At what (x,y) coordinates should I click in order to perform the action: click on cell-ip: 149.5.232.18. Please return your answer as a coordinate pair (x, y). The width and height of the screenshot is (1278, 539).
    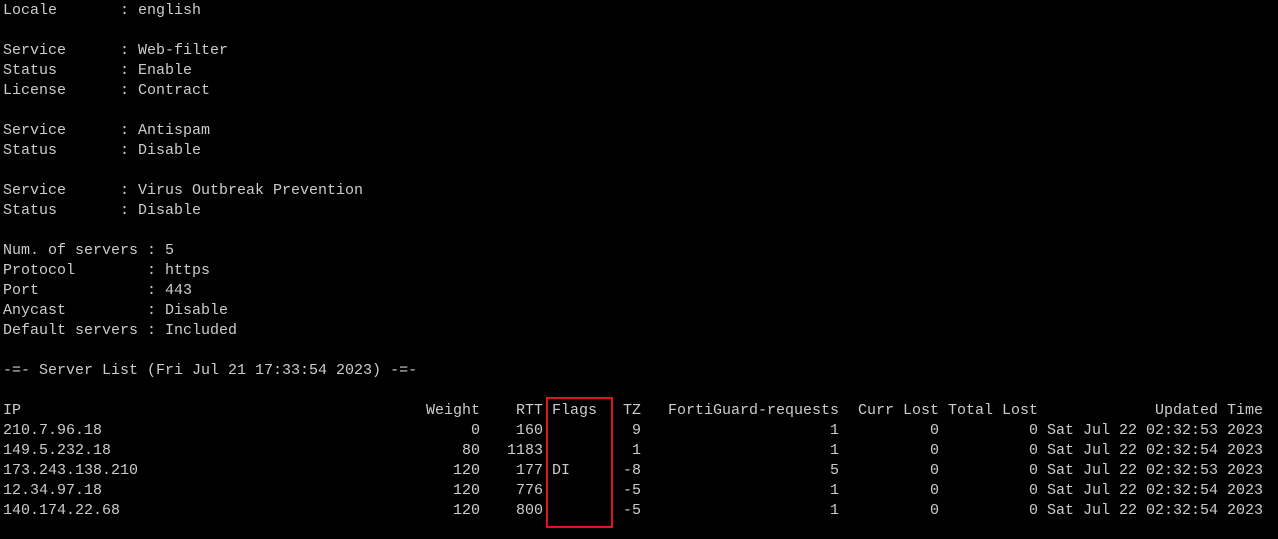
    Looking at the image, I should click on (57, 450).